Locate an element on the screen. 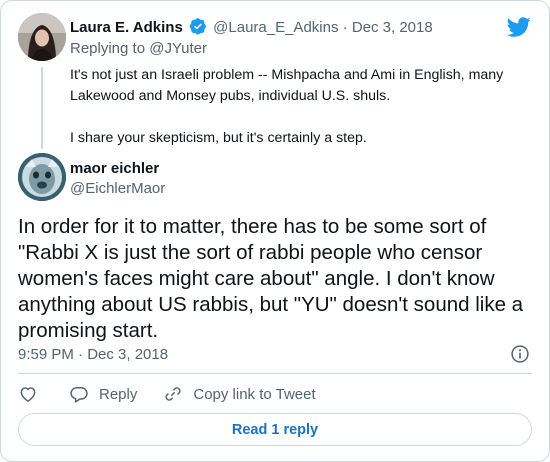  verified-badge-icon is located at coordinates (197, 26).